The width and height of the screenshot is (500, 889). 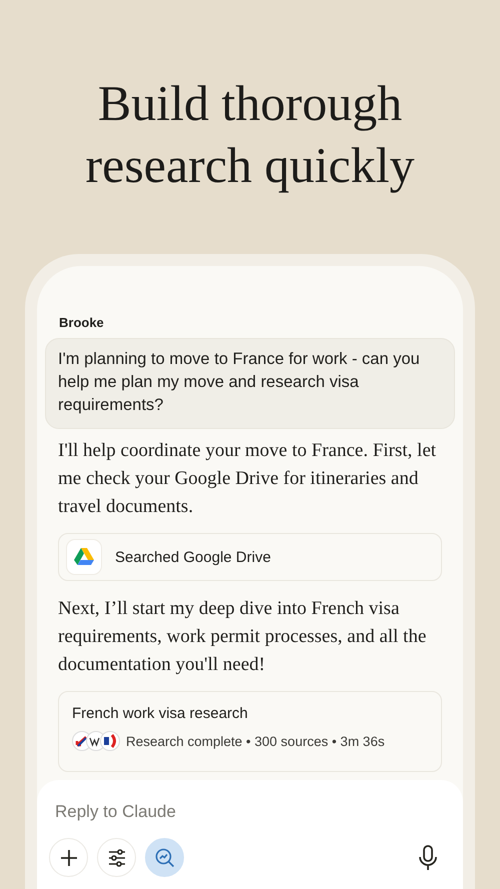 I want to click on drive-icon, so click(x=84, y=557).